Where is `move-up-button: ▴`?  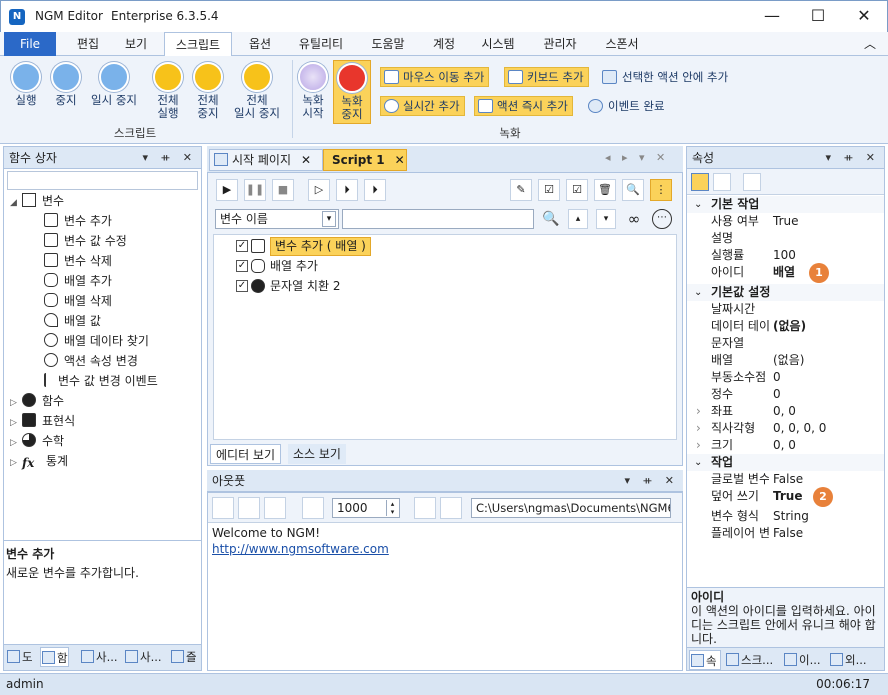
move-up-button: ▴ is located at coordinates (578, 219).